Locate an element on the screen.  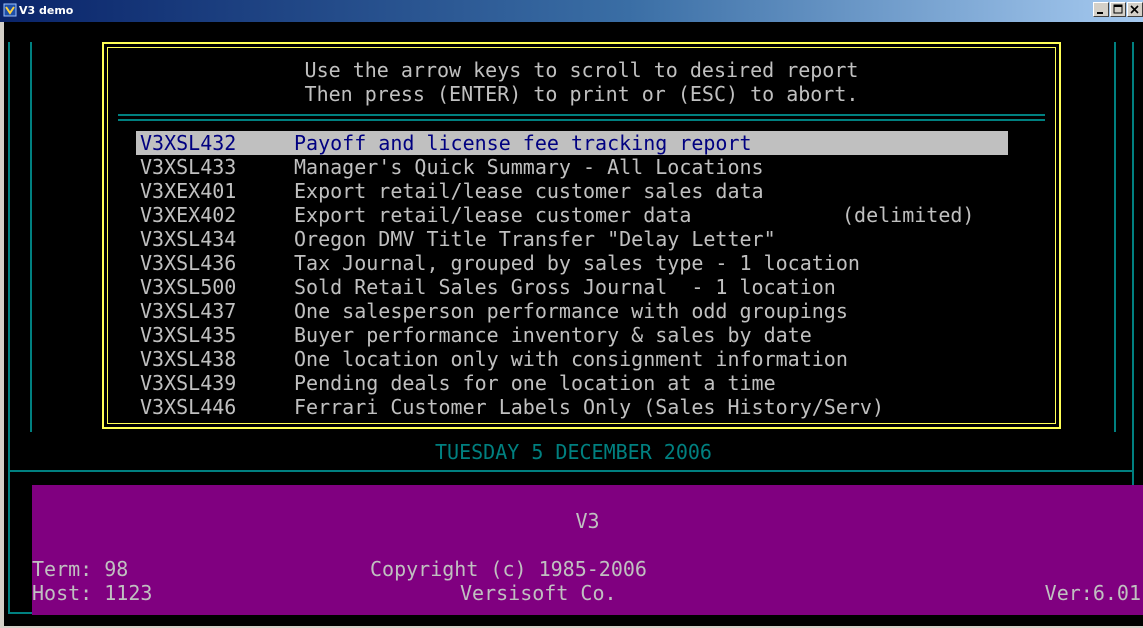
report-extra: (delimited) is located at coordinates (908, 215).